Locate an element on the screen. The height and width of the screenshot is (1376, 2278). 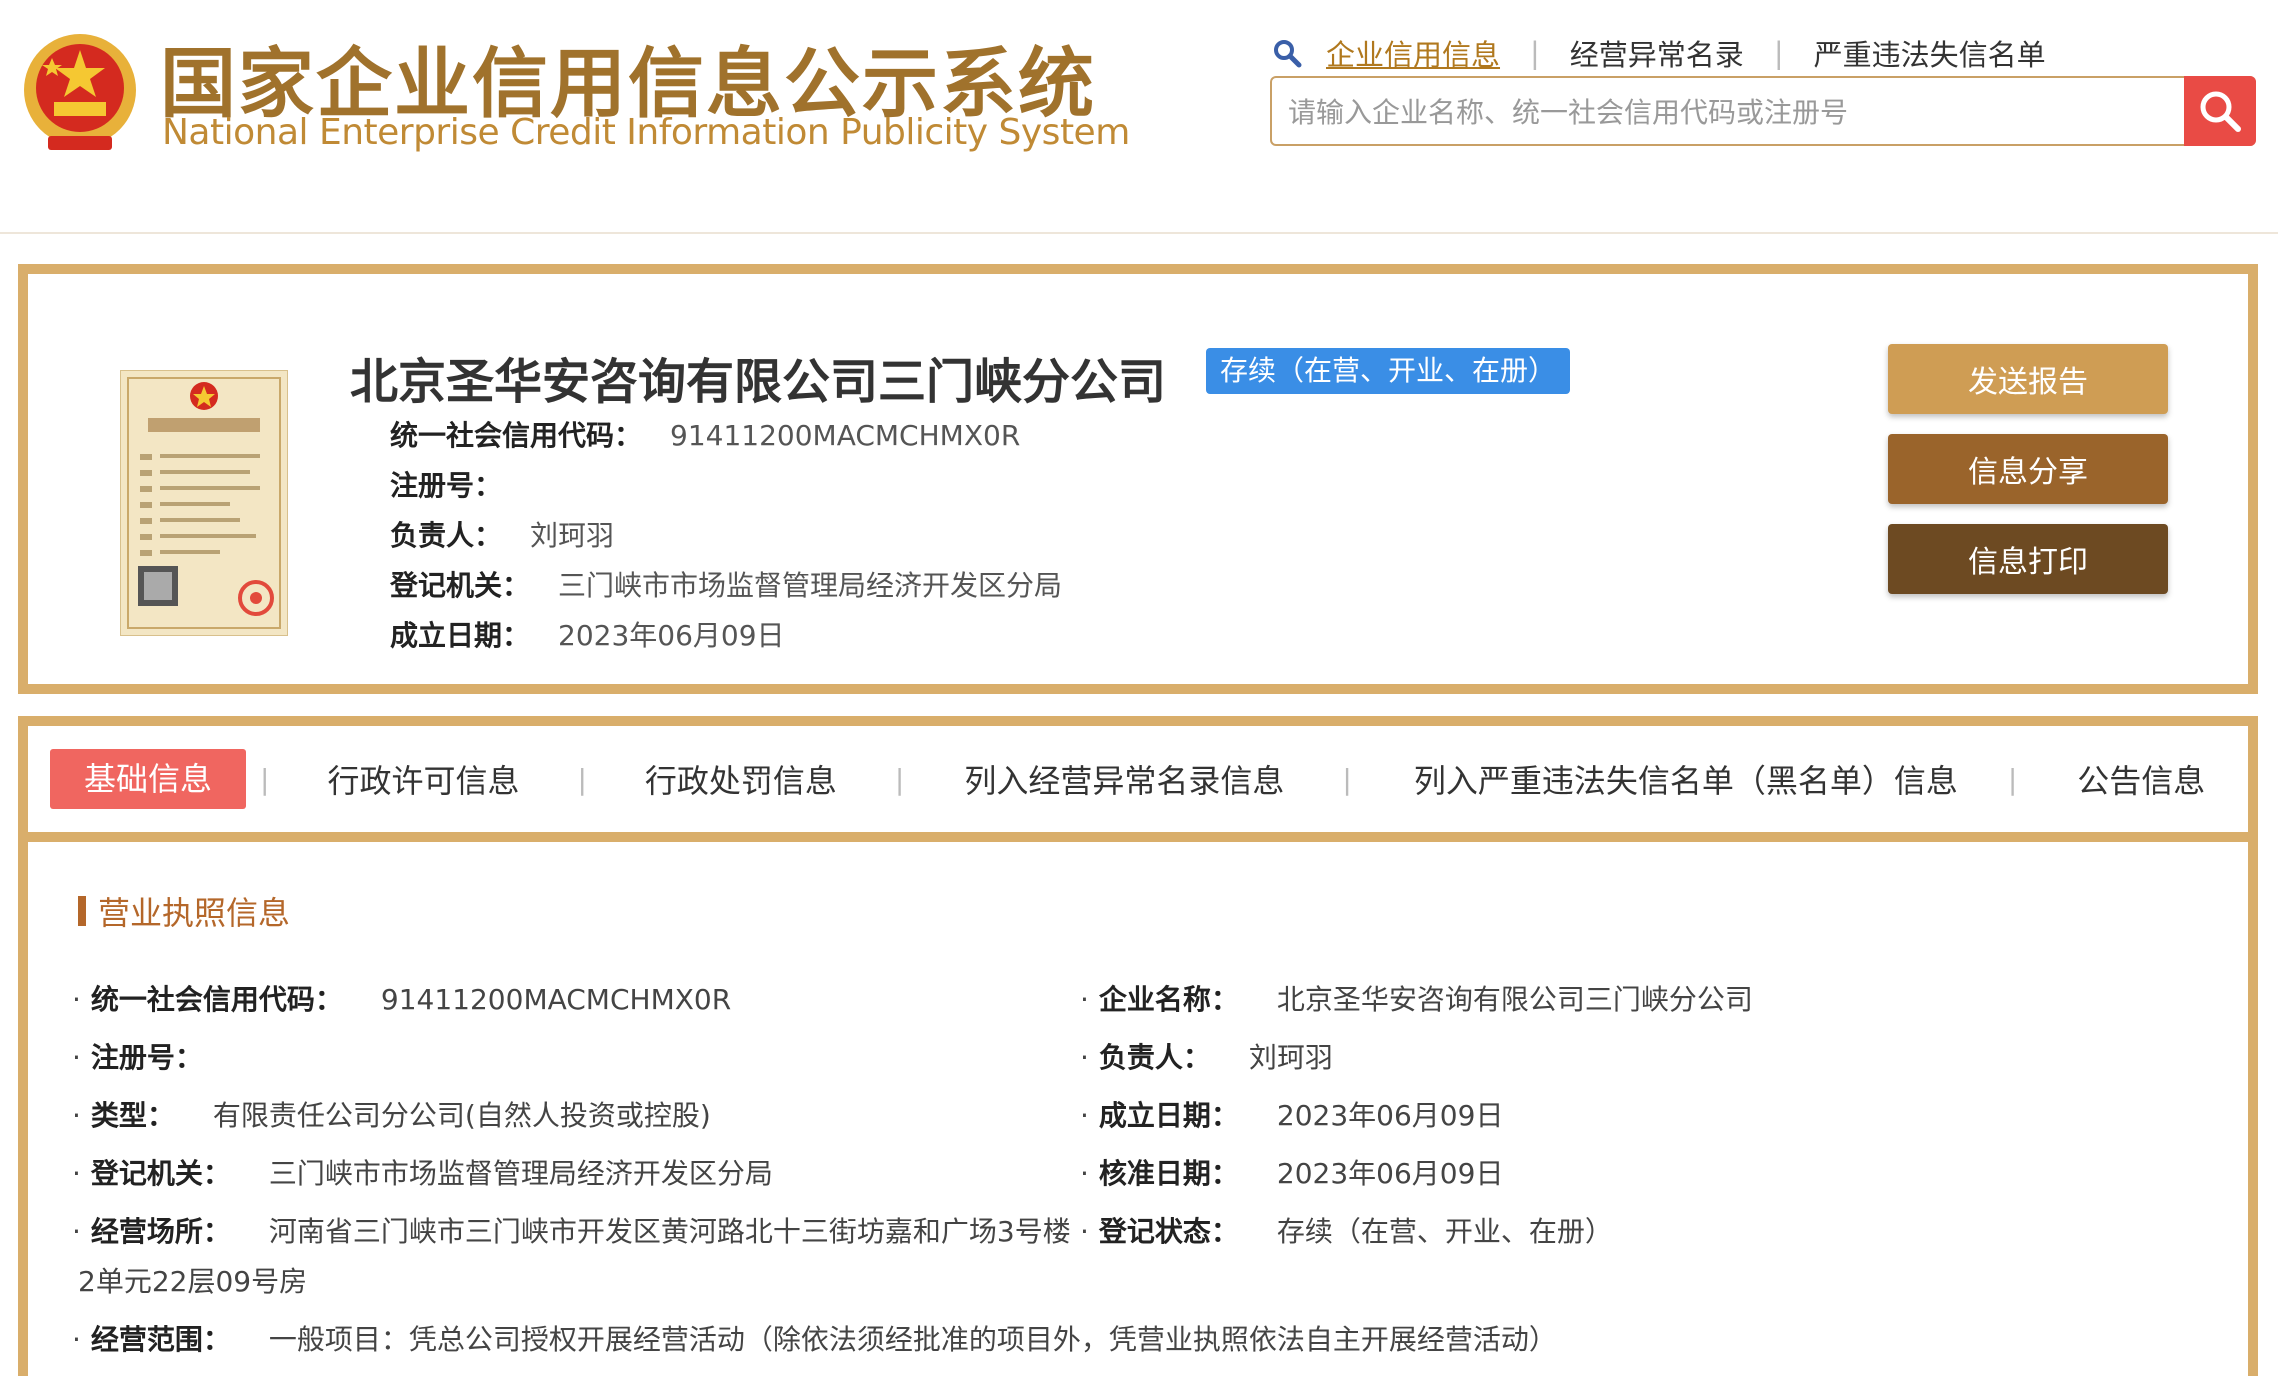
field-person: · 负责人： 刘珂羽 is located at coordinates (1206, 1057).